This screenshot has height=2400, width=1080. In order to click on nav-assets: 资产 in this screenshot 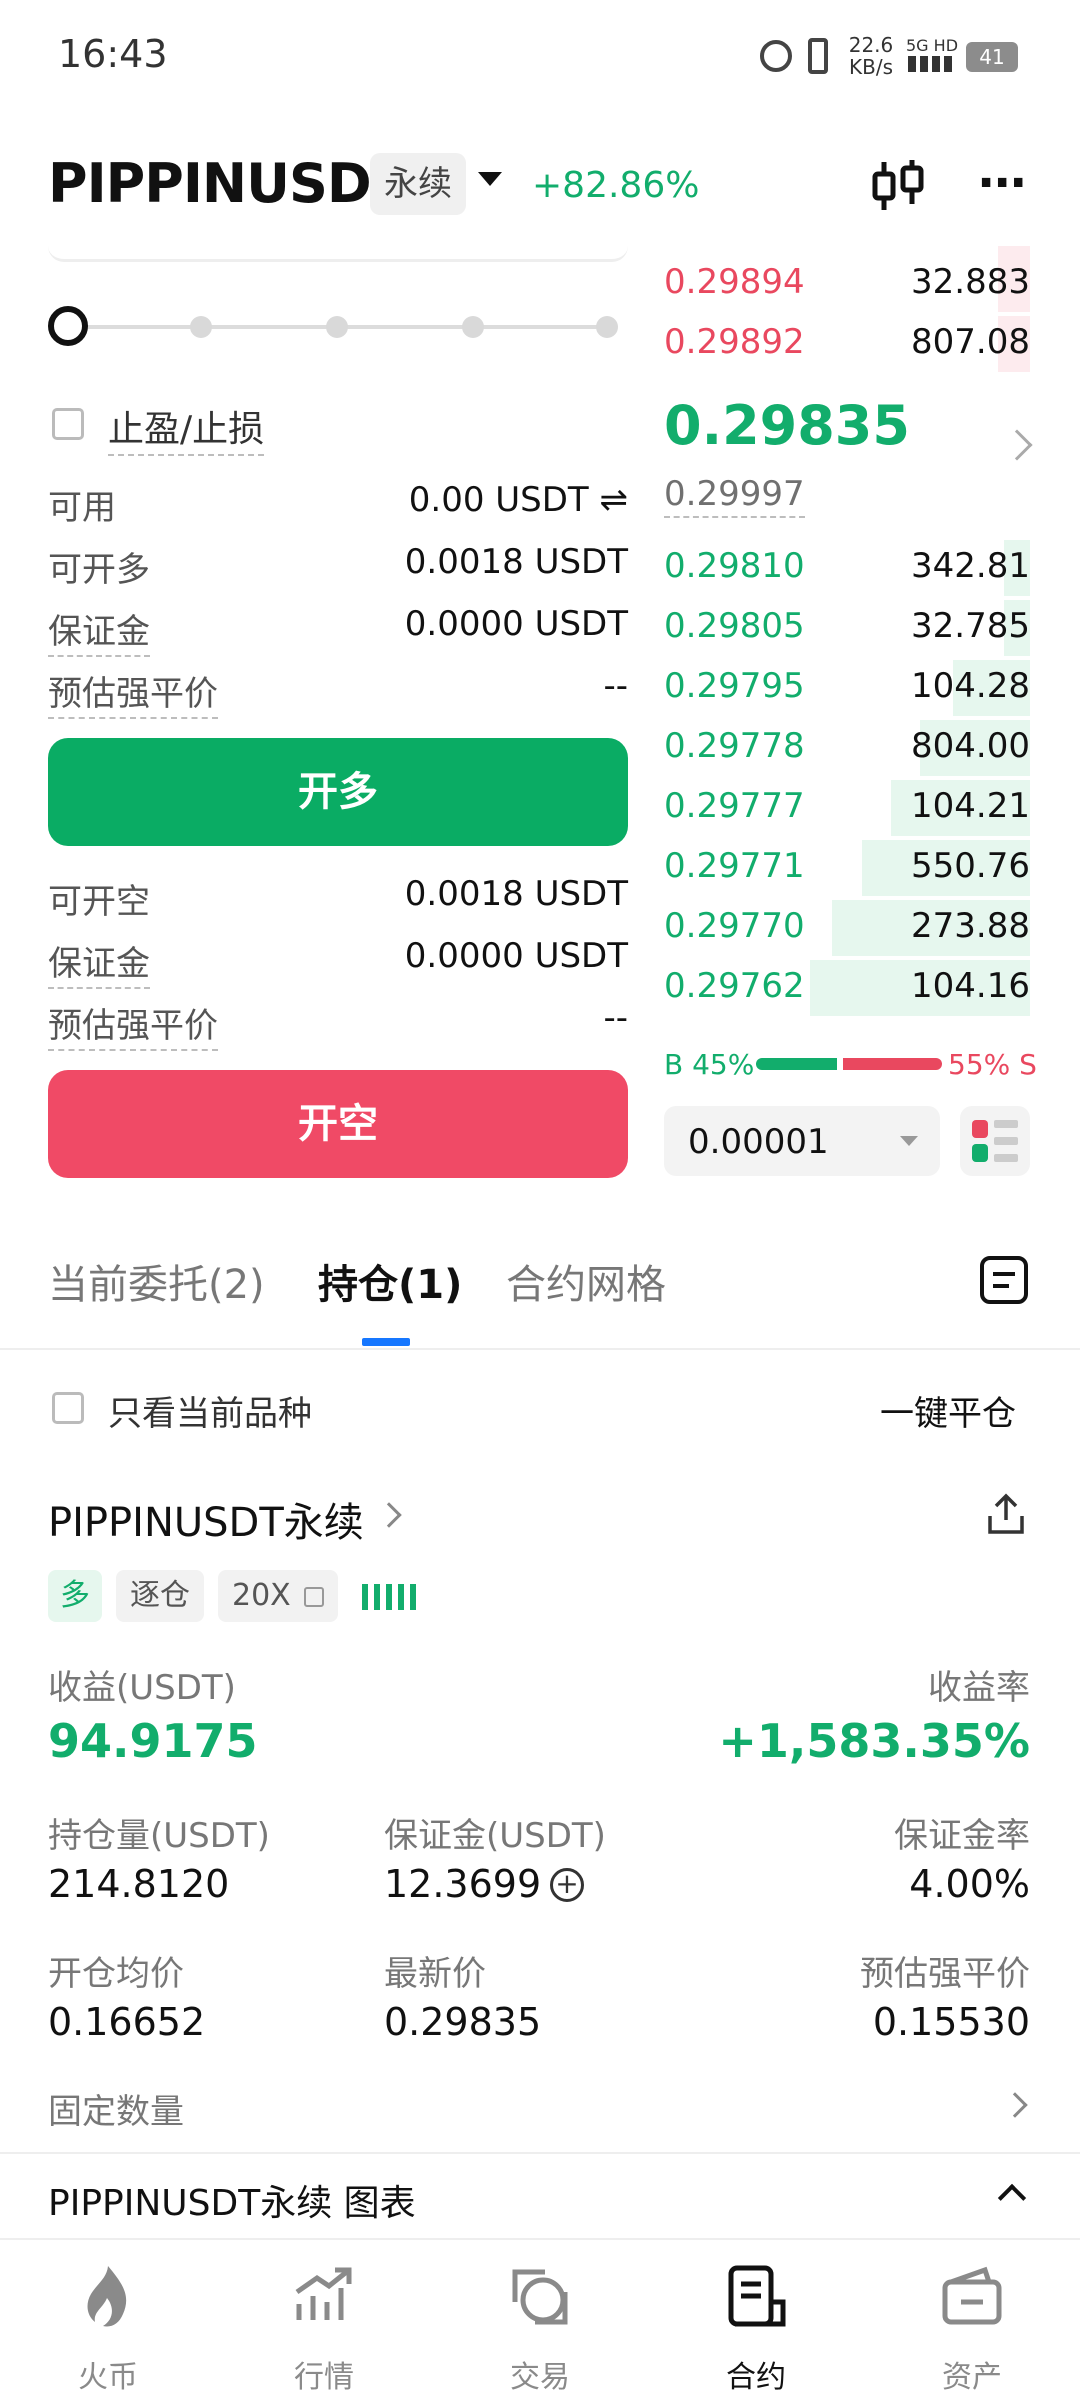, I will do `click(972, 2329)`.